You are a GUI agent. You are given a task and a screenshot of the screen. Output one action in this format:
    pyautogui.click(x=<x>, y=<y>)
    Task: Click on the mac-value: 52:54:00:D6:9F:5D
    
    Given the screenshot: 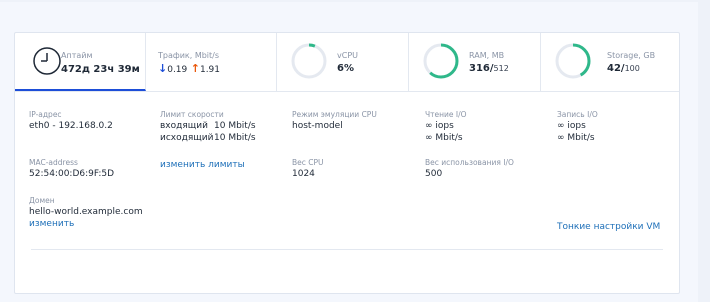 What is the action you would take?
    pyautogui.click(x=72, y=174)
    